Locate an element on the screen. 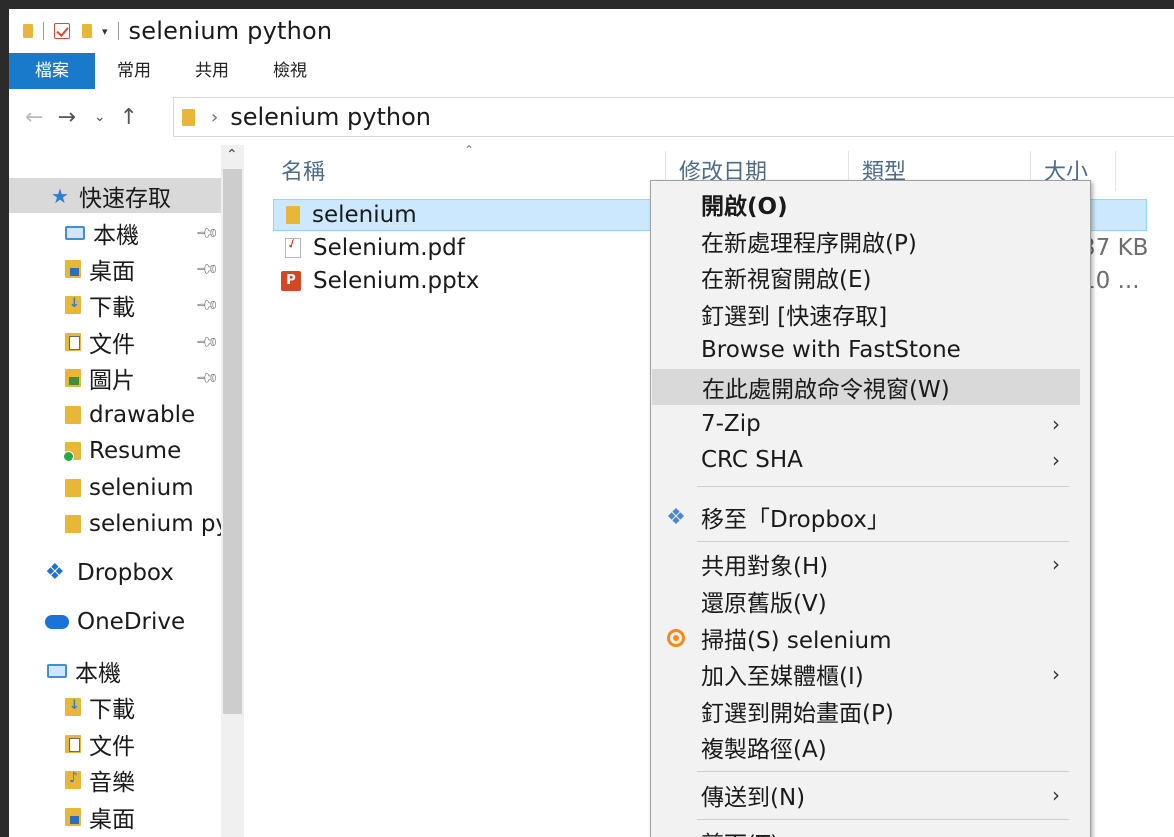 The image size is (1174, 837). menu-item-restore-previous: 還原舊版(V) is located at coordinates (870, 601).